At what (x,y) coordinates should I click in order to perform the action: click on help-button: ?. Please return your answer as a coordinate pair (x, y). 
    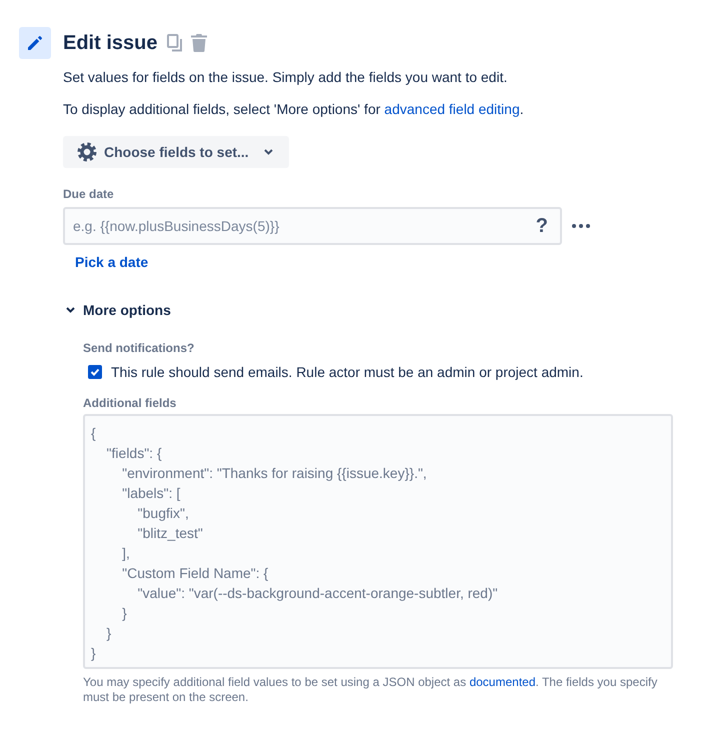
    Looking at the image, I should click on (542, 226).